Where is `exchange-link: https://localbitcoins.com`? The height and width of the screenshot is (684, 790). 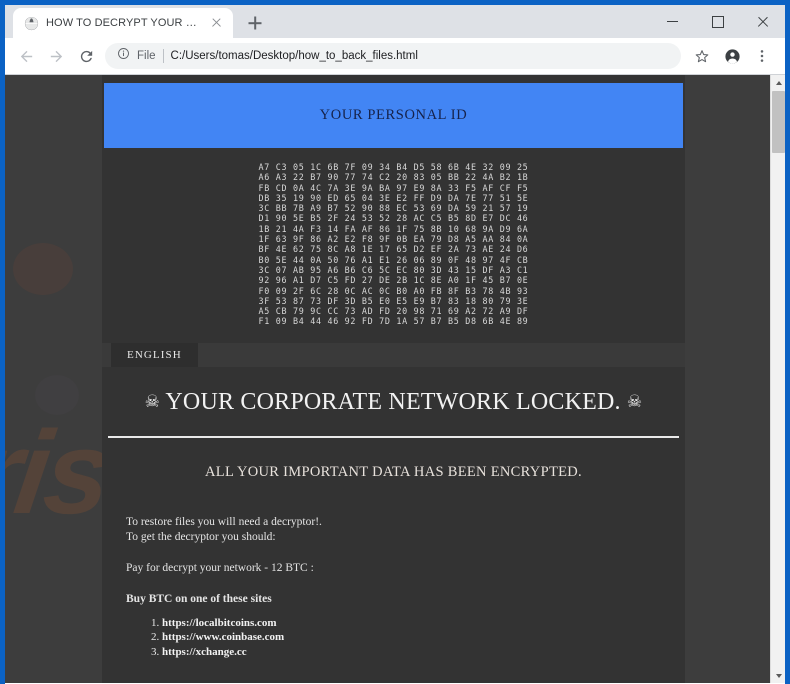 exchange-link: https://localbitcoins.com is located at coordinates (219, 623).